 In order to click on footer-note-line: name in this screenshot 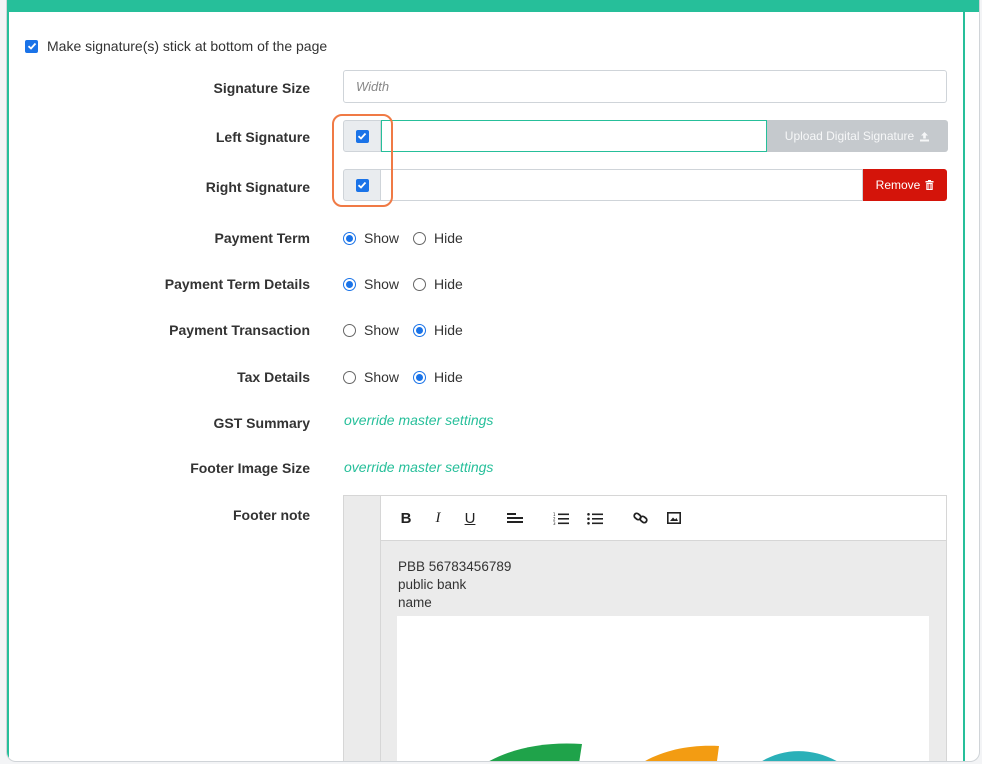, I will do `click(415, 602)`.